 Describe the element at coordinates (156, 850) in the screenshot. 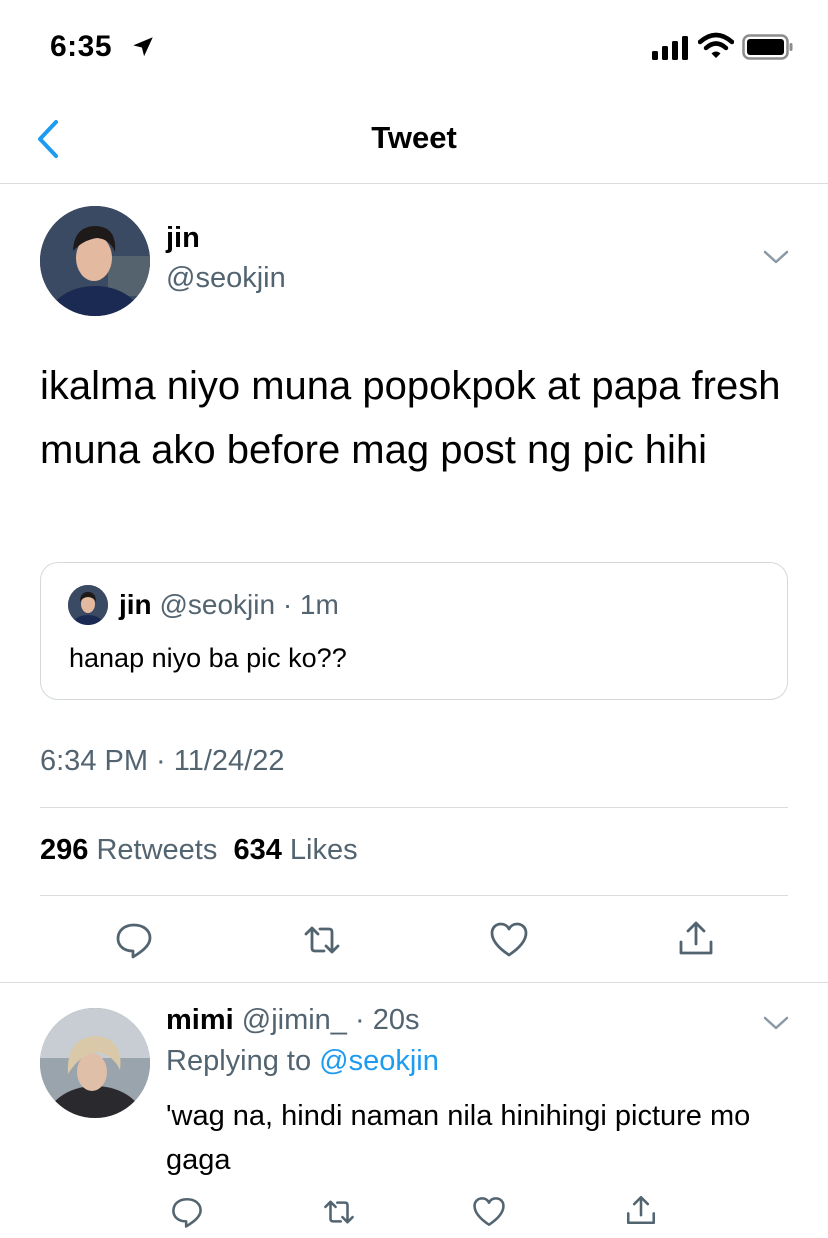

I see `retweets-label: Retweets` at that location.